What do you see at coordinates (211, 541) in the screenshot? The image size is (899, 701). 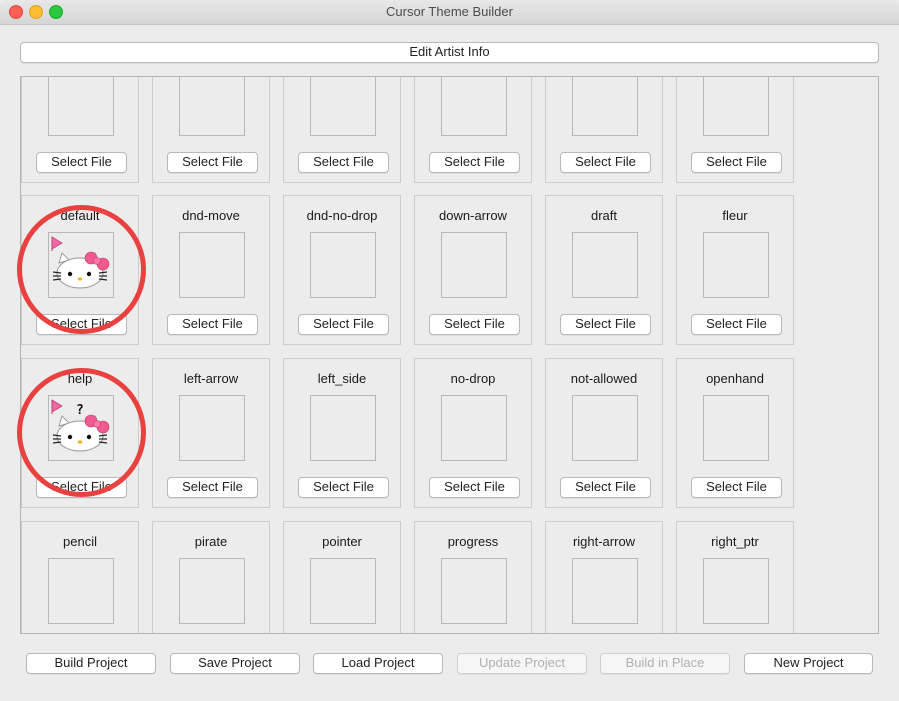 I see `cursor-name-label: pirate` at bounding box center [211, 541].